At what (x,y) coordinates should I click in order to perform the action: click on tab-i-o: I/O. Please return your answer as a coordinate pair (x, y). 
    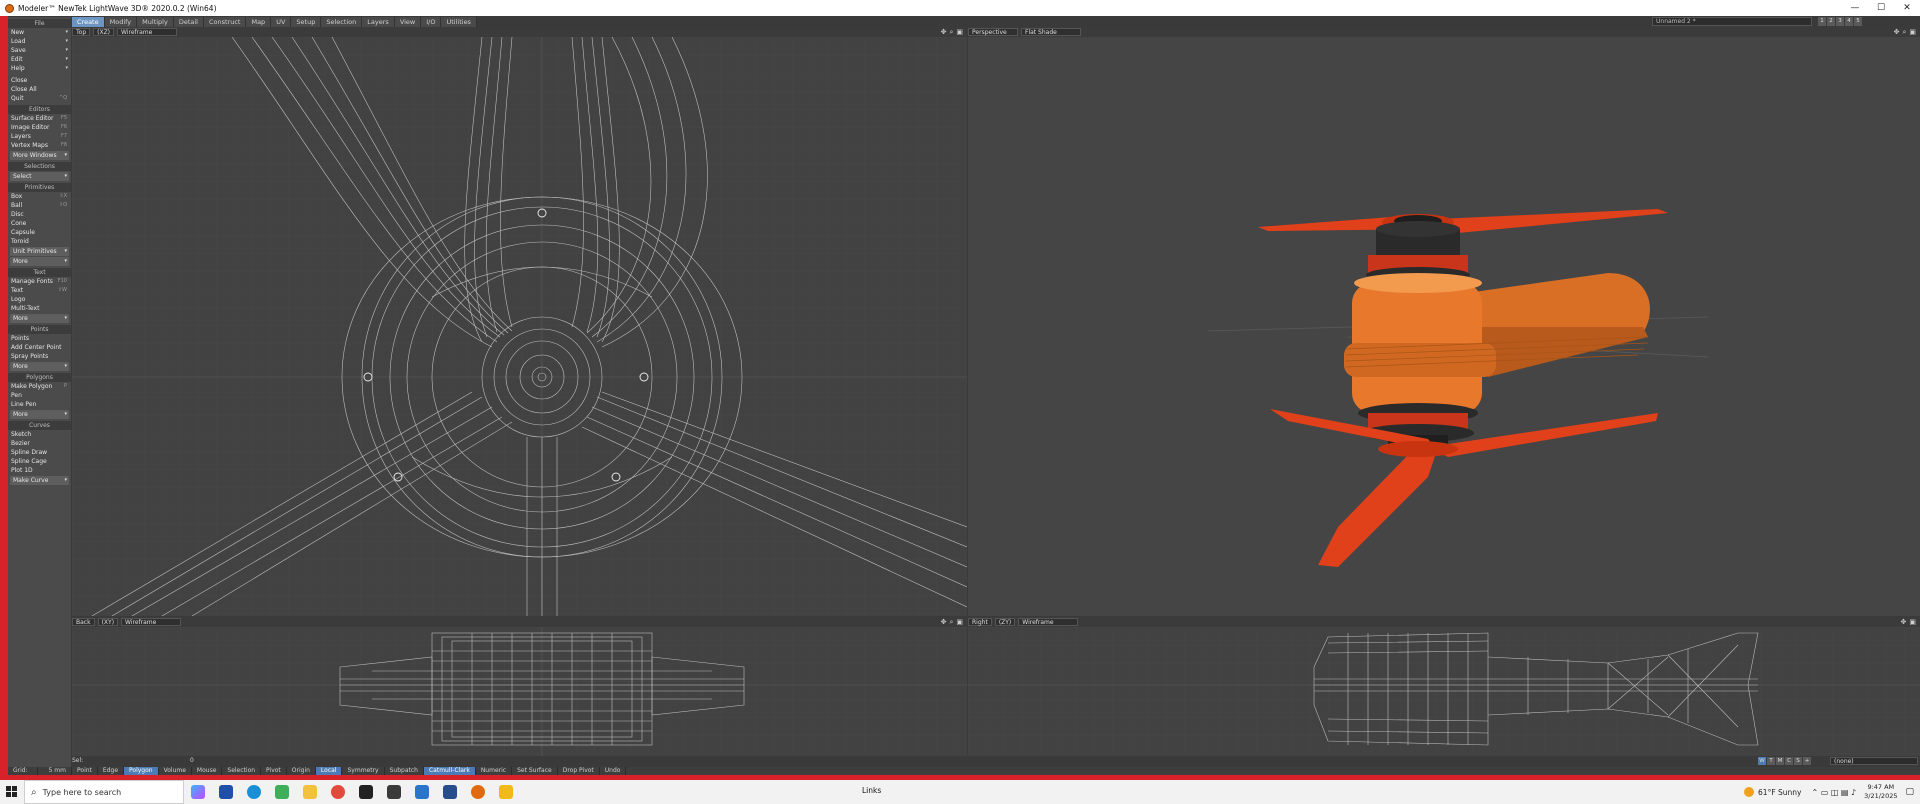
    Looking at the image, I should click on (431, 22).